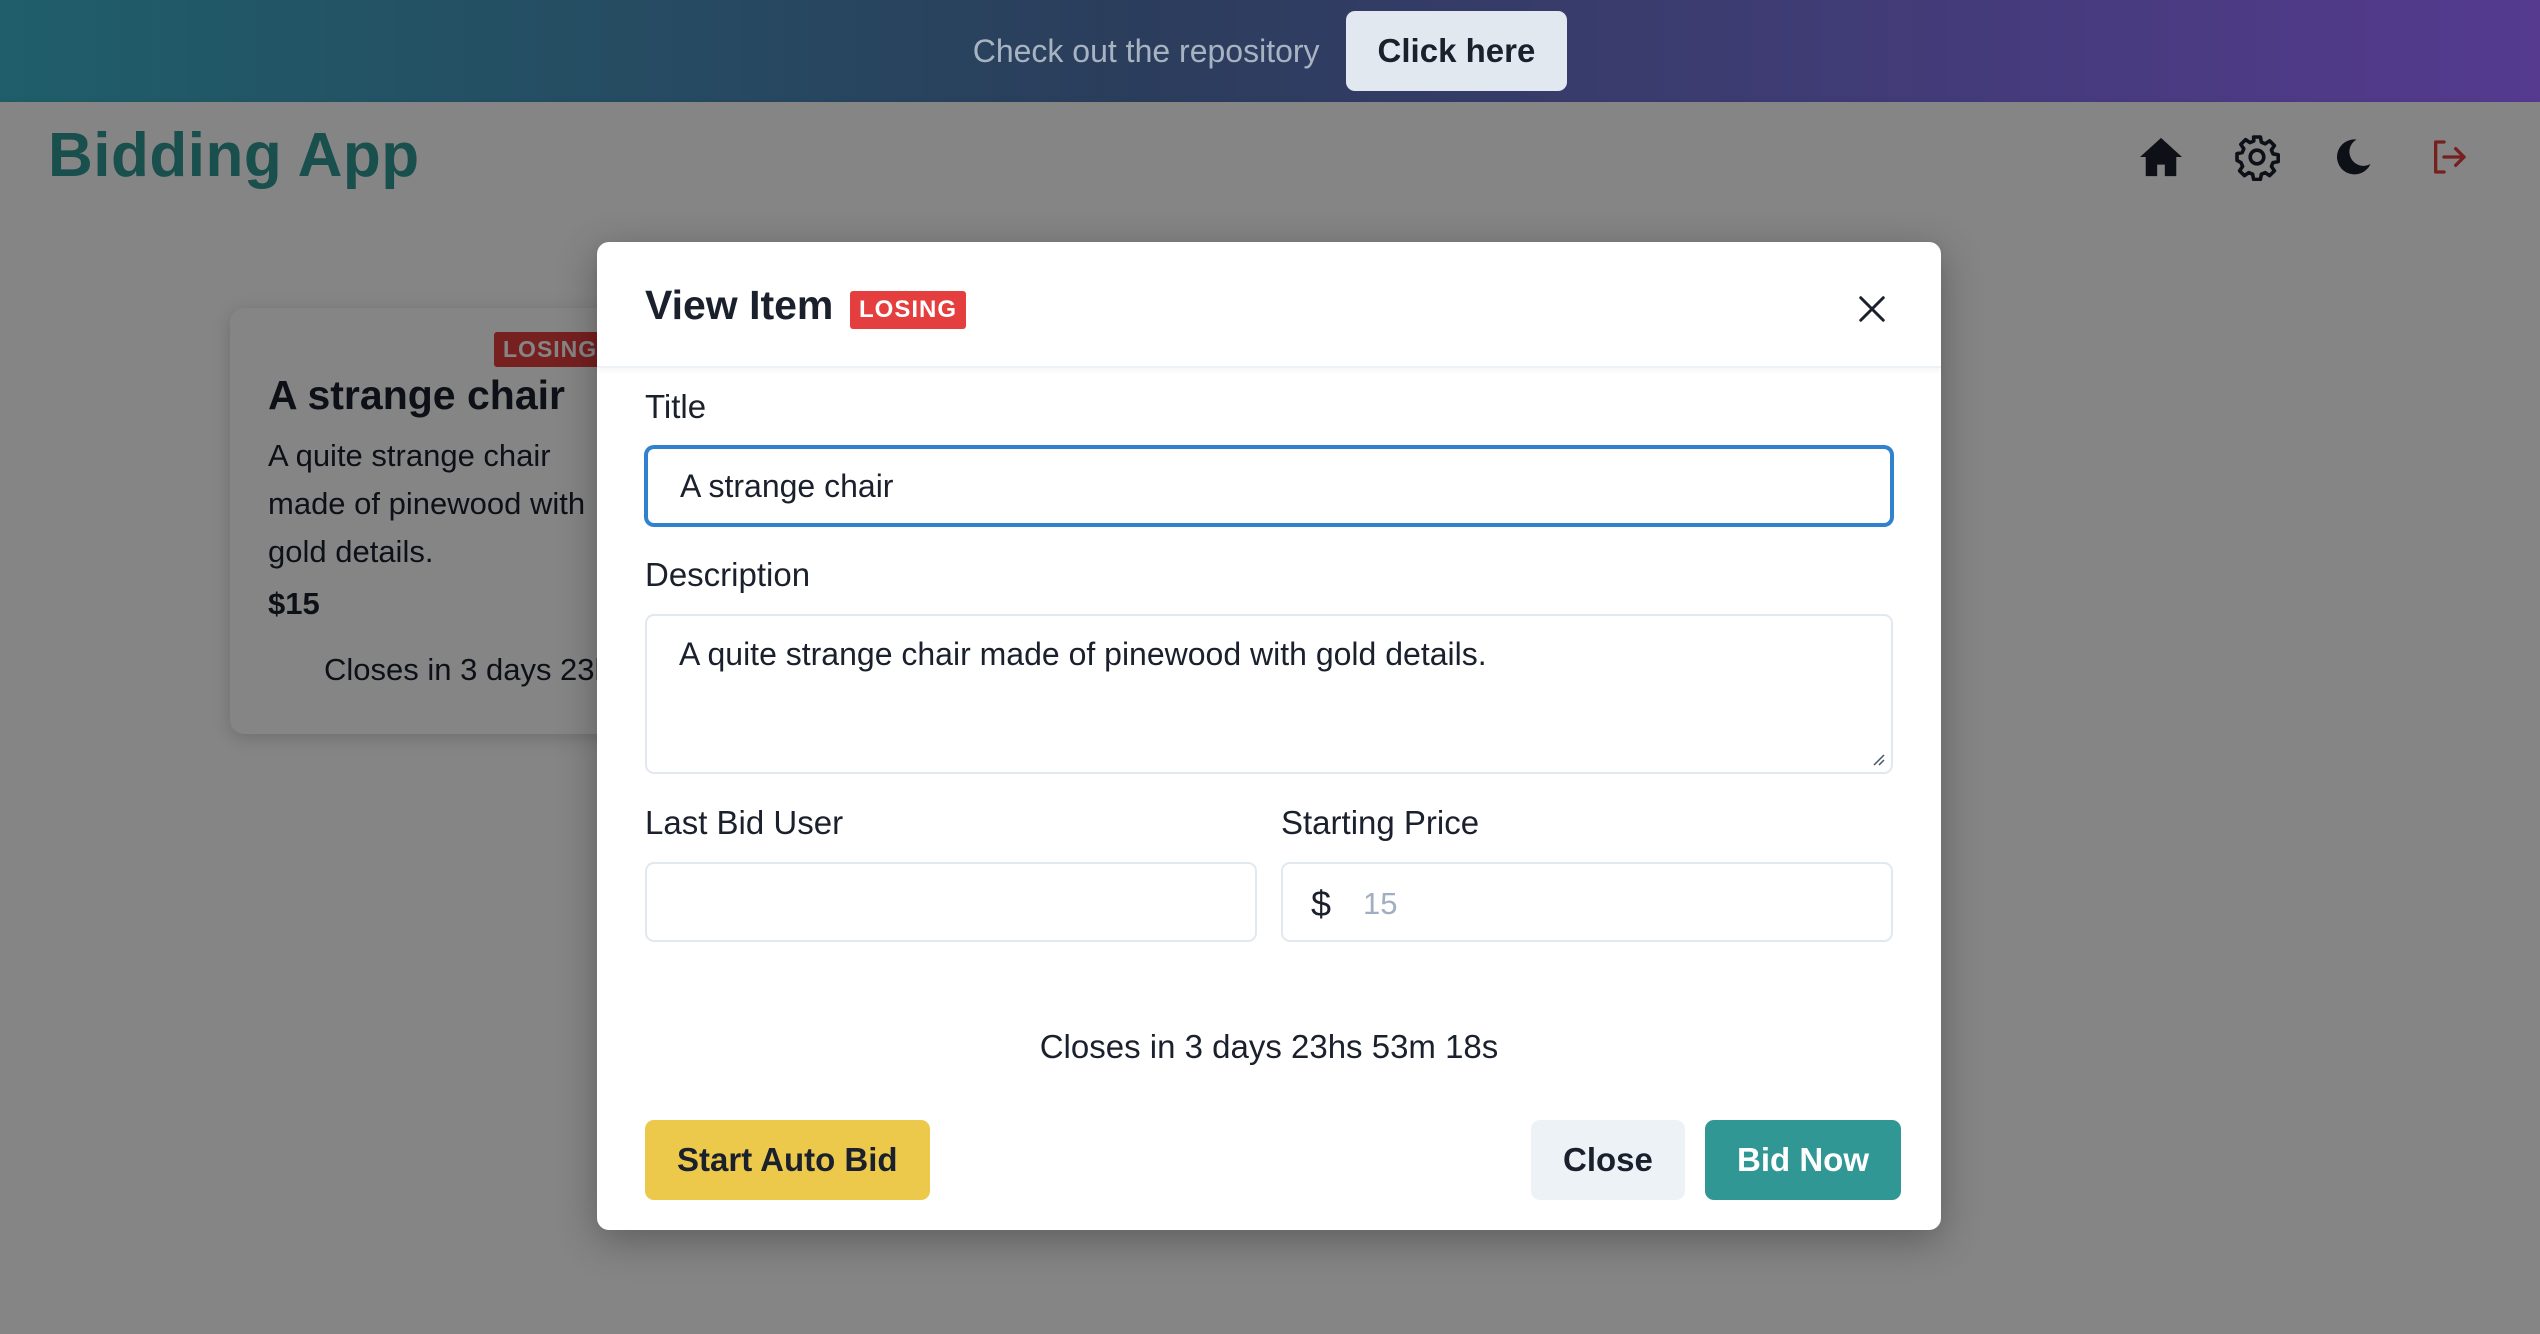 This screenshot has height=1334, width=2540. What do you see at coordinates (1587, 902) in the screenshot?
I see `starting-price-input: $ 15` at bounding box center [1587, 902].